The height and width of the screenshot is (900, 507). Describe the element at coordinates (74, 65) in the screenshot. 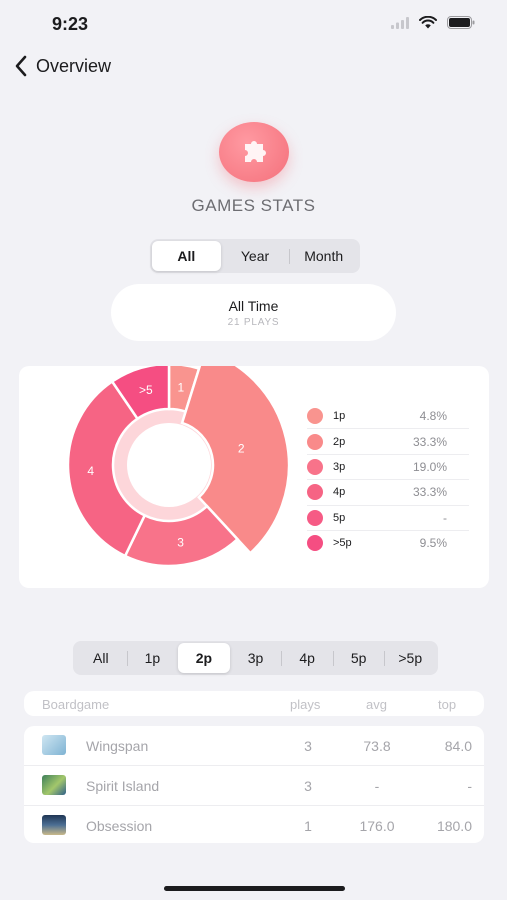

I see `back-label: Overview` at that location.